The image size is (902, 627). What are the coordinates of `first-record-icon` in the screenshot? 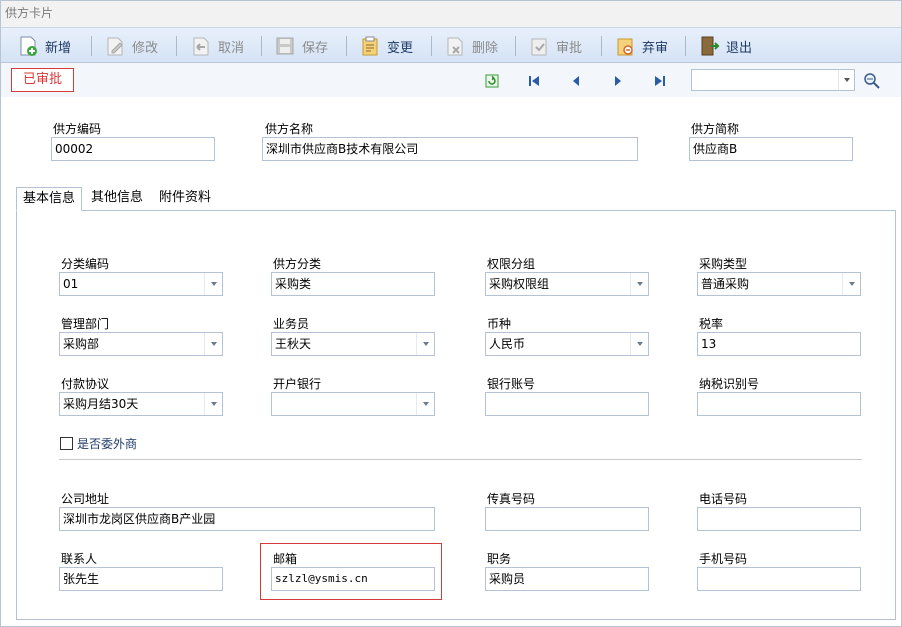 It's located at (534, 81).